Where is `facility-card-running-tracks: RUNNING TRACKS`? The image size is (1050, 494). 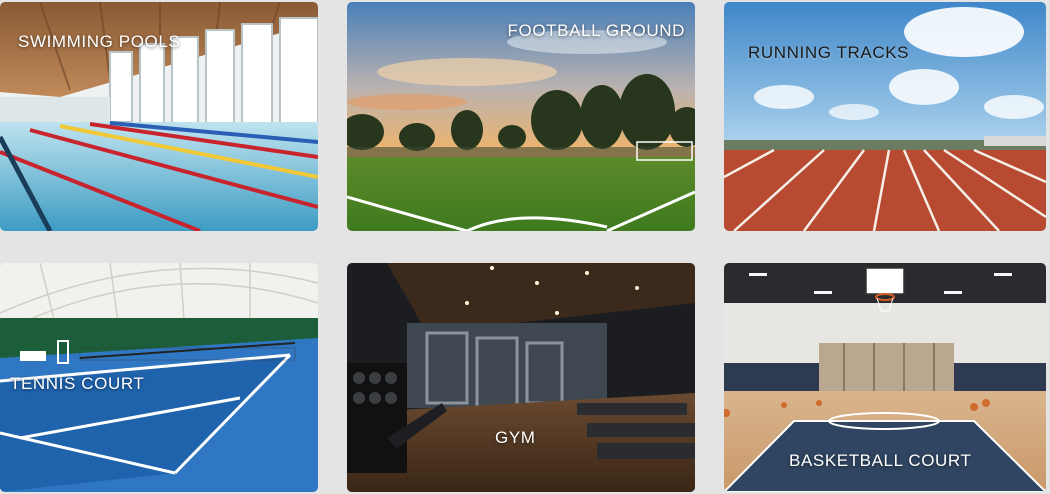 facility-card-running-tracks: RUNNING TRACKS is located at coordinates (885, 116).